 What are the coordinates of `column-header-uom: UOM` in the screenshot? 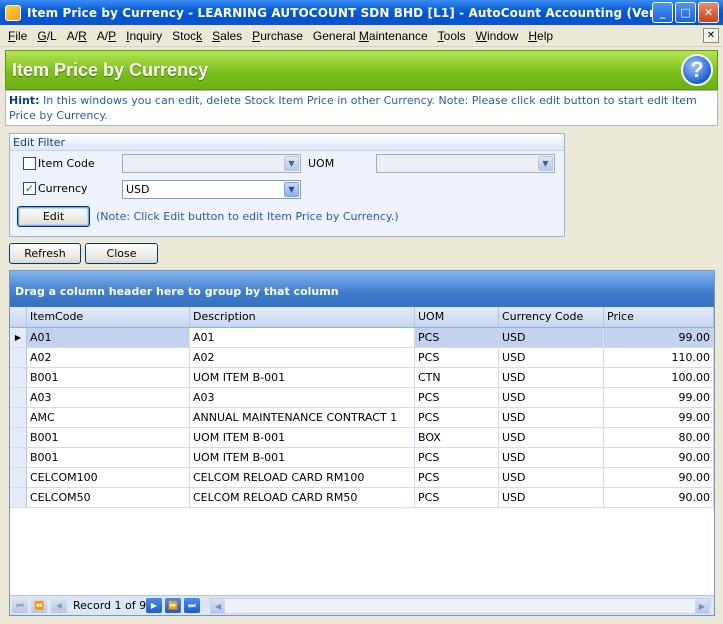 It's located at (457, 317).